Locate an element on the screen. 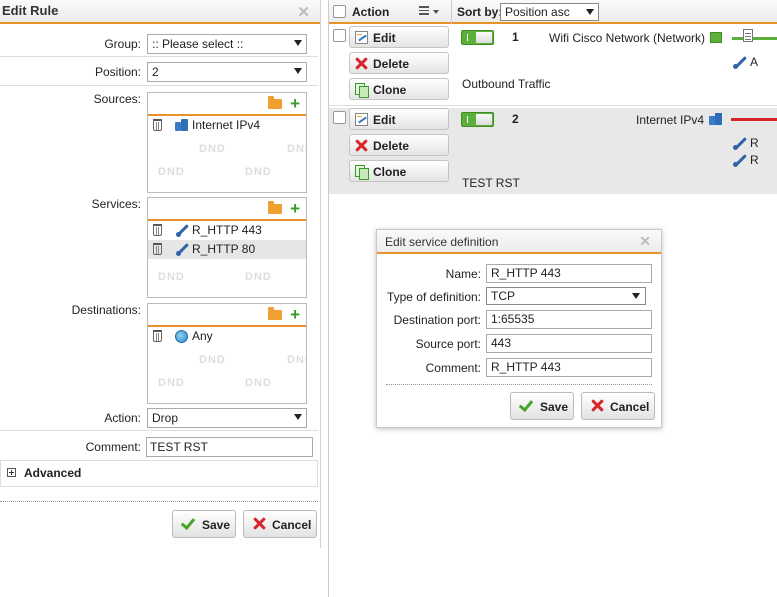 Image resolution: width=777 pixels, height=597 pixels. destination-port-value: 1:65535 is located at coordinates (513, 319).